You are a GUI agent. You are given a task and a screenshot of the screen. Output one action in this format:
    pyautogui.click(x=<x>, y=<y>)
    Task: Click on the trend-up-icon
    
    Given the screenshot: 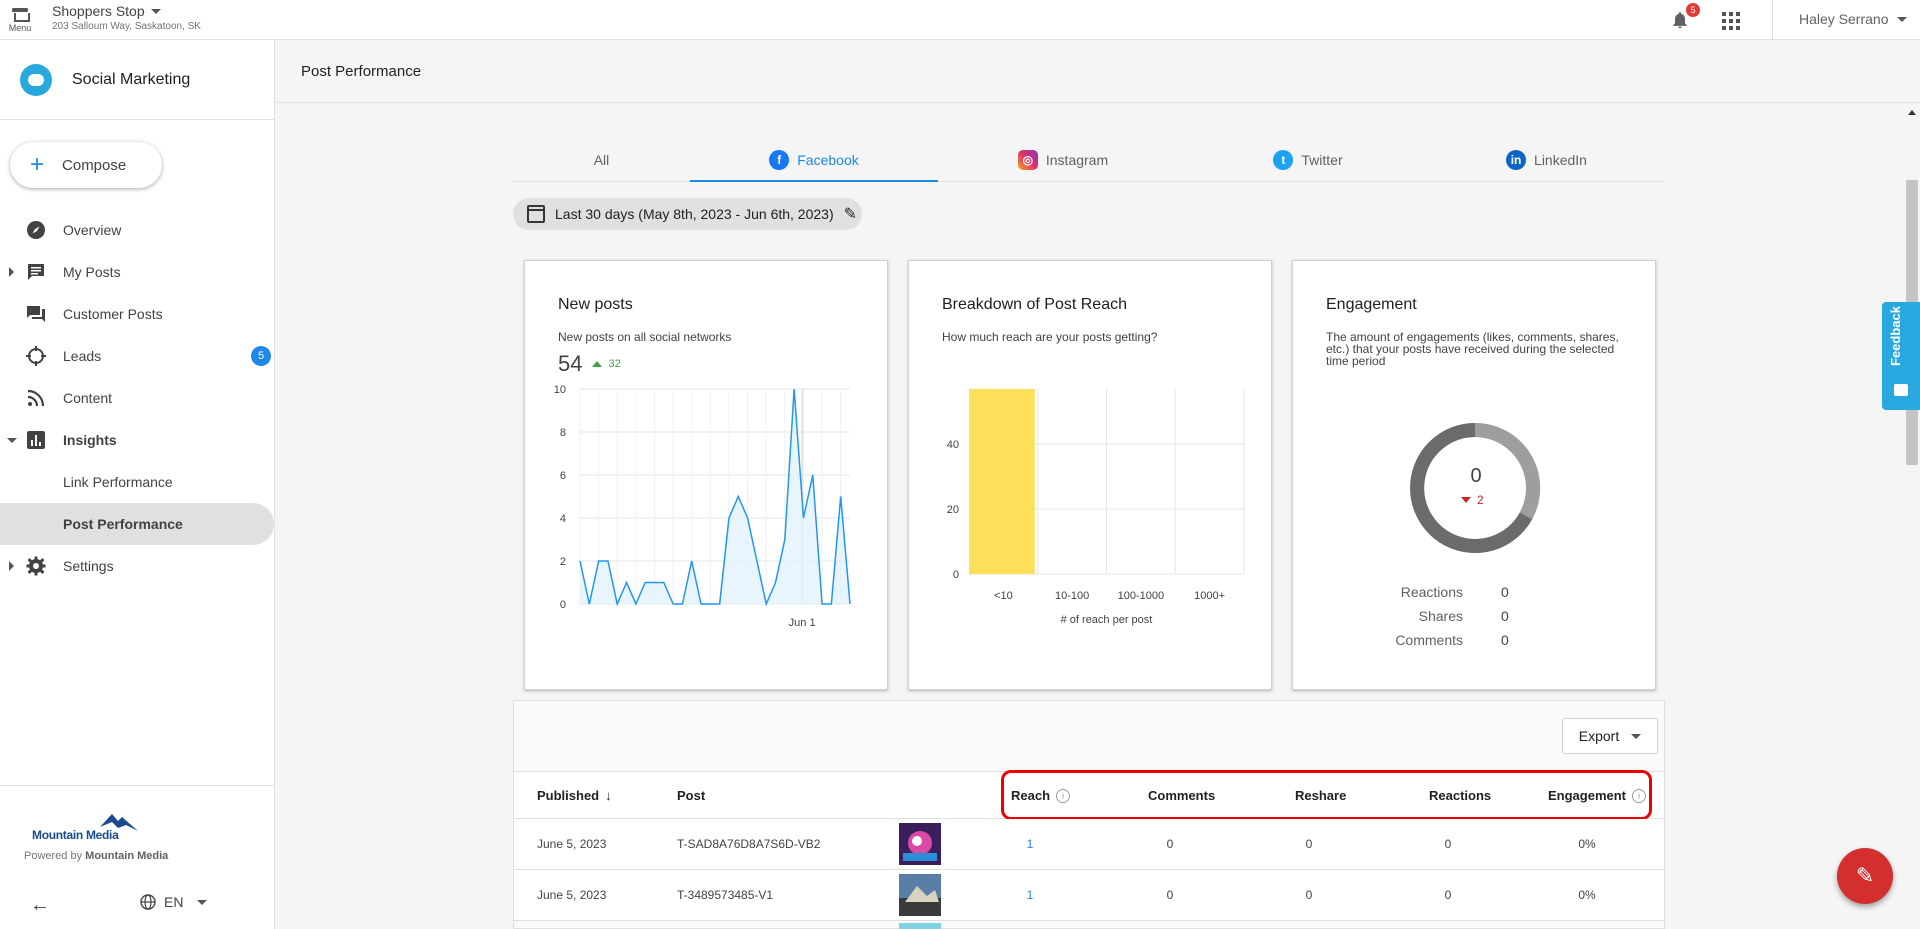 What is the action you would take?
    pyautogui.click(x=597, y=364)
    